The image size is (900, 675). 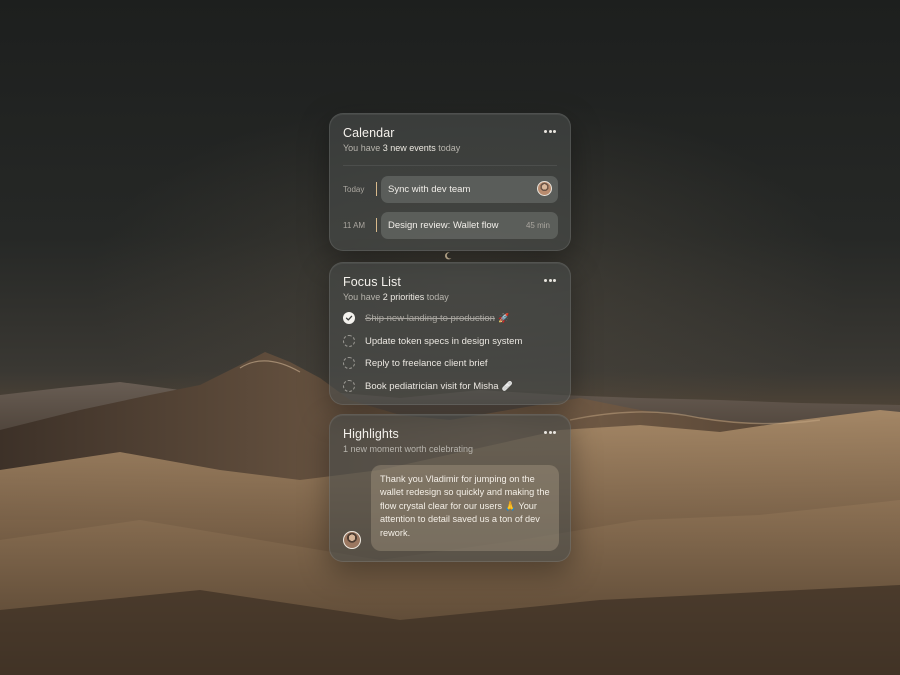 I want to click on event-title: Sync with dev team, so click(x=429, y=189).